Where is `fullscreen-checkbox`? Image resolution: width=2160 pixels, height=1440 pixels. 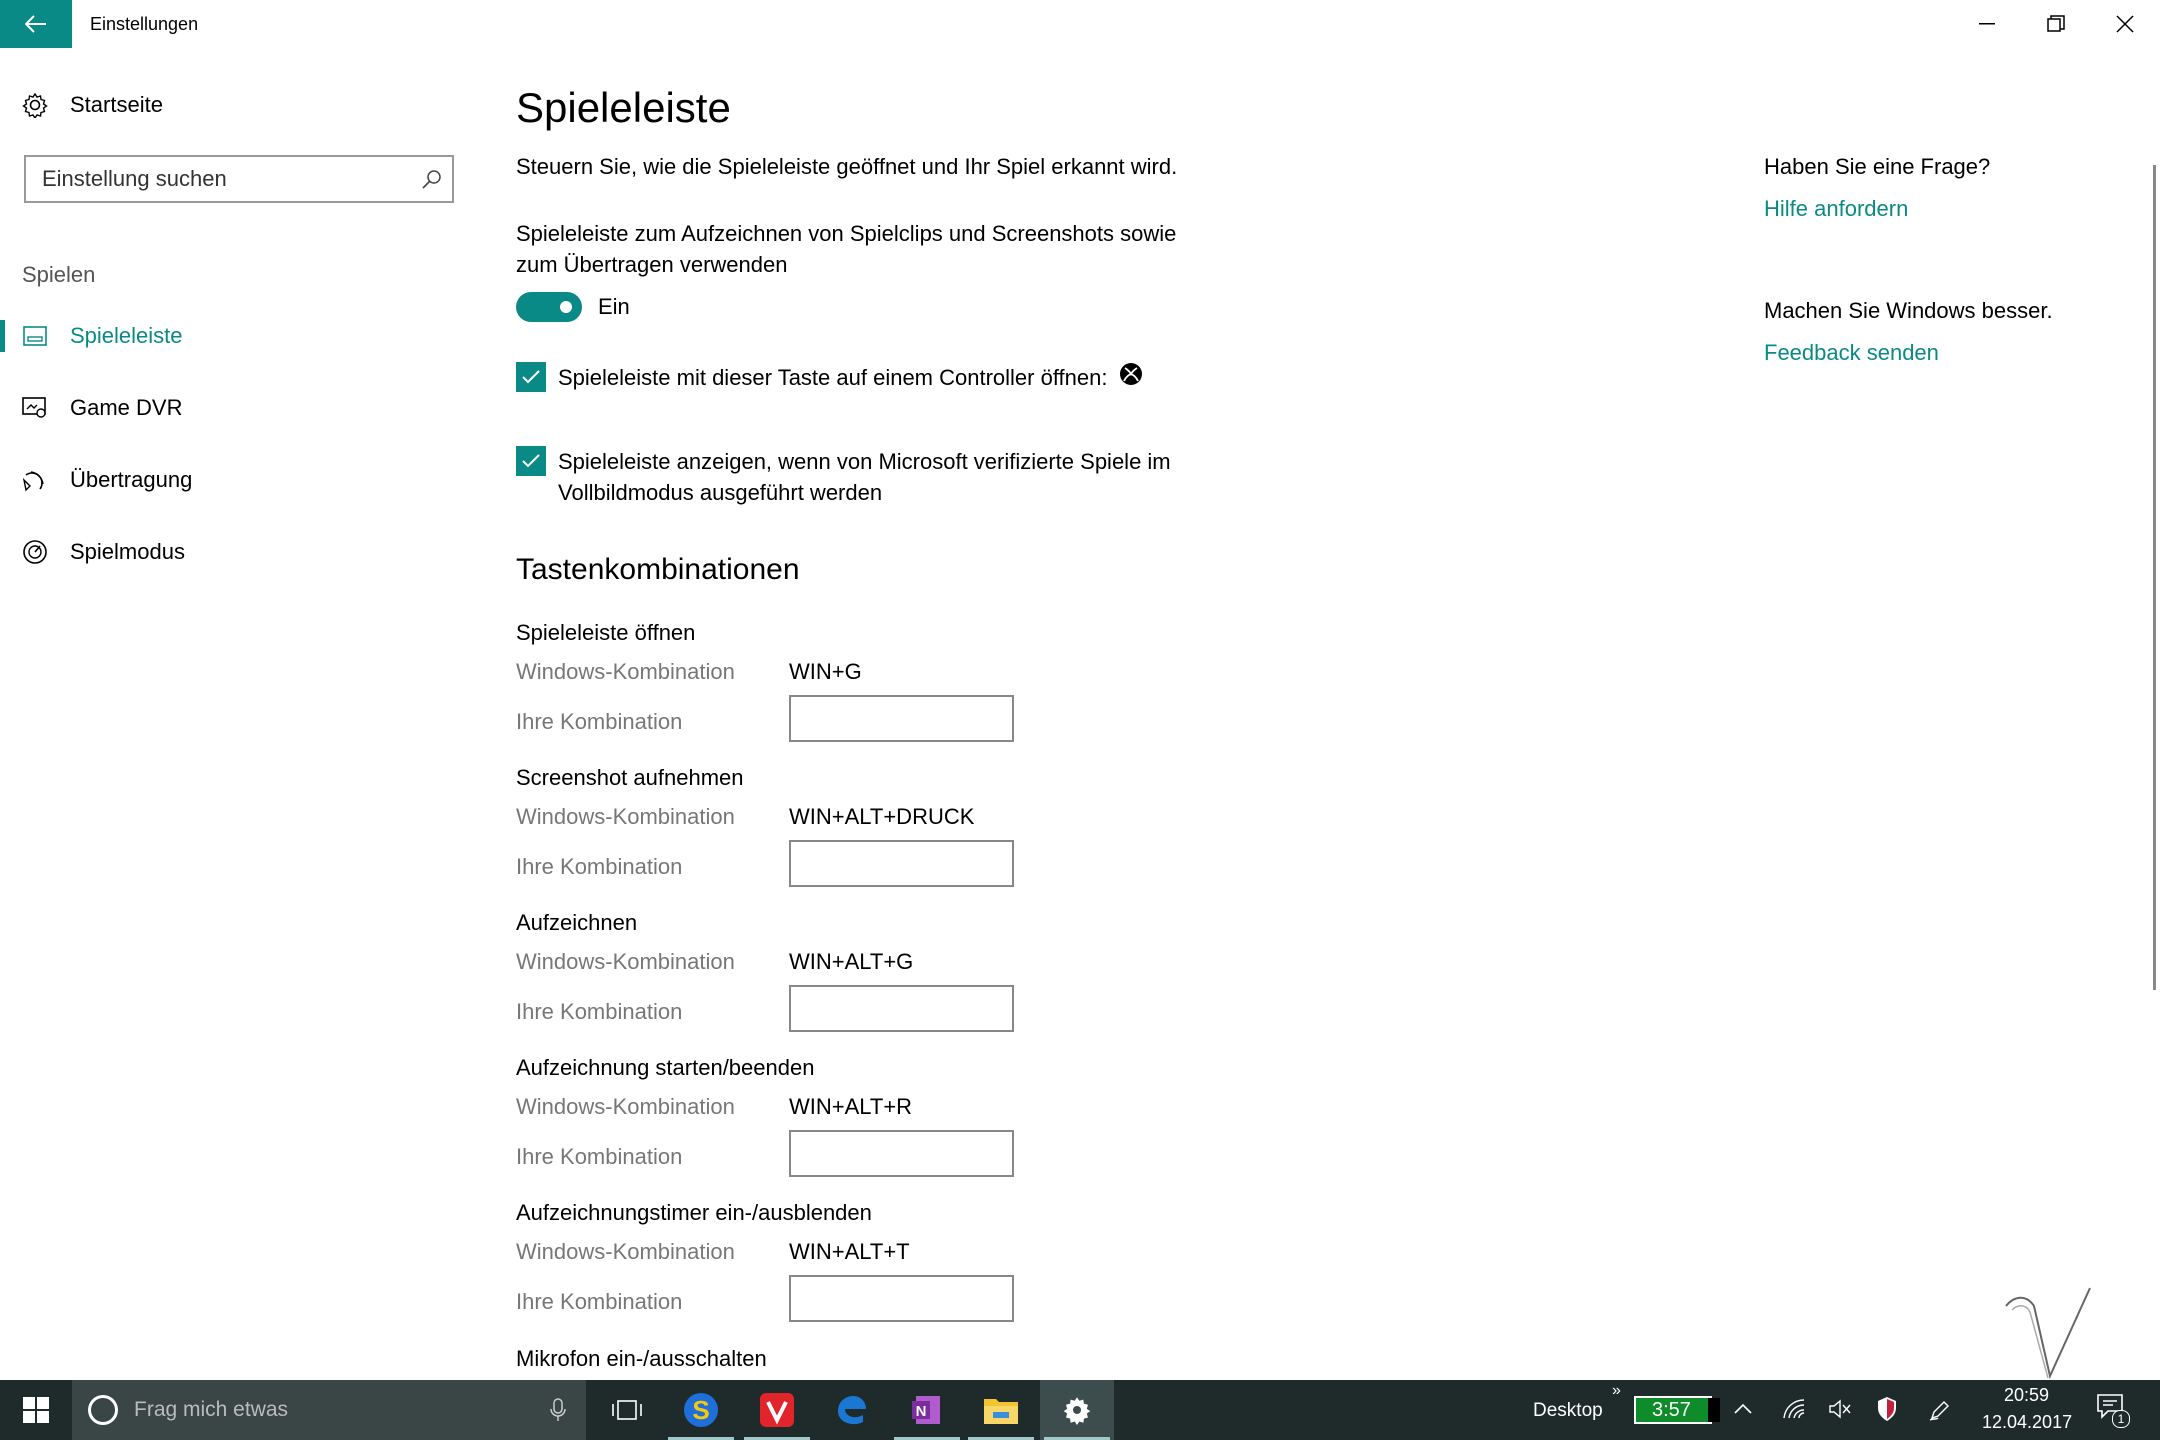
fullscreen-checkbox is located at coordinates (531, 461).